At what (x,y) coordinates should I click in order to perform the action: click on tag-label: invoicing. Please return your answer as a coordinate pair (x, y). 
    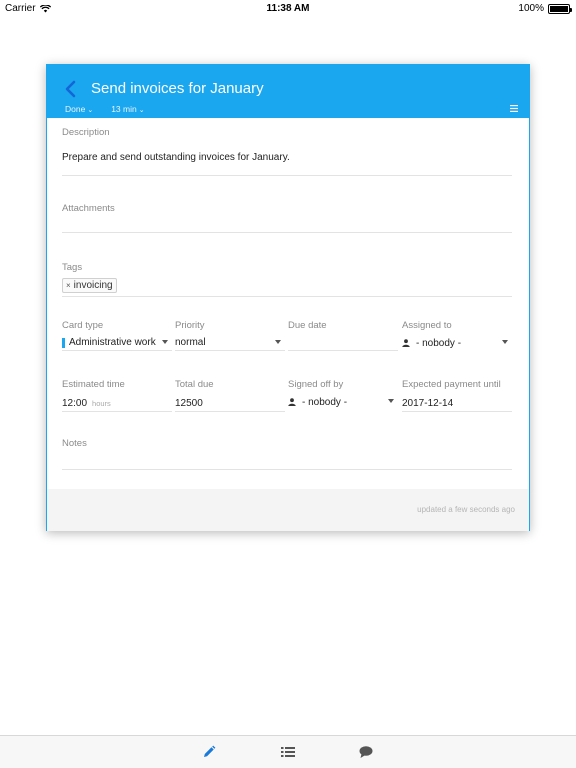
    Looking at the image, I should click on (93, 285).